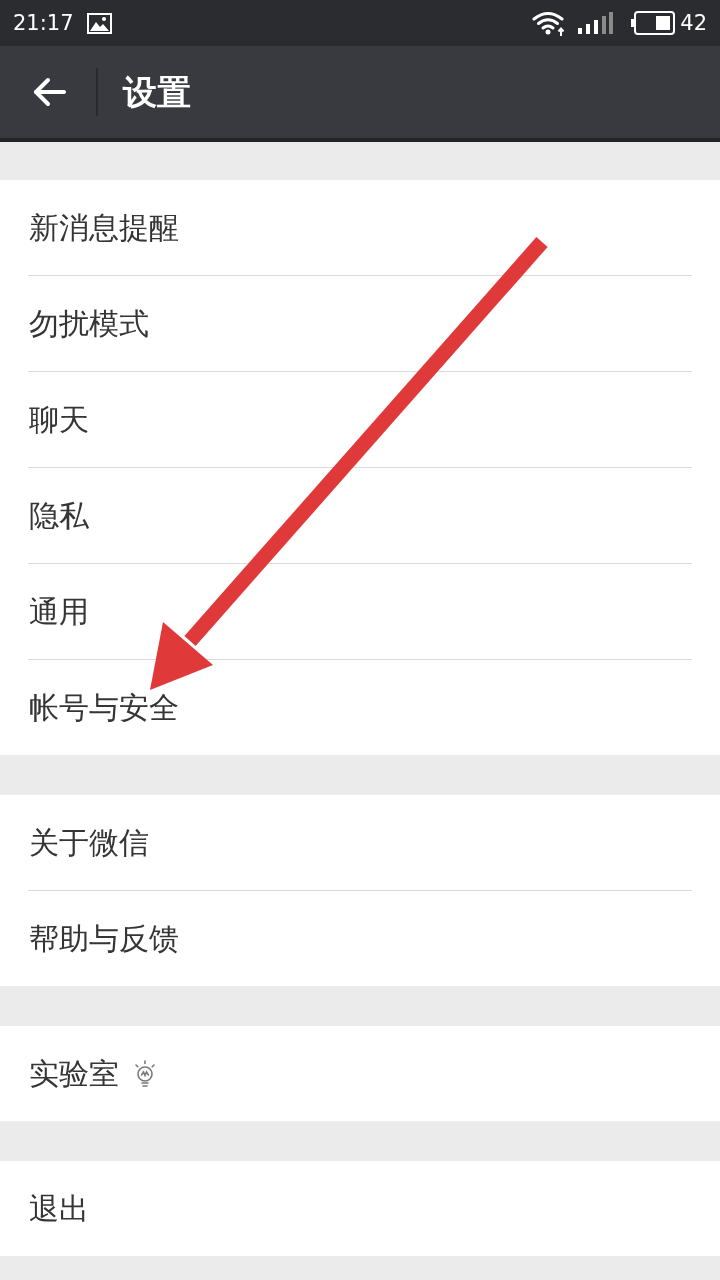 The image size is (720, 1280). What do you see at coordinates (693, 23) in the screenshot?
I see `battery-percentage: 42` at bounding box center [693, 23].